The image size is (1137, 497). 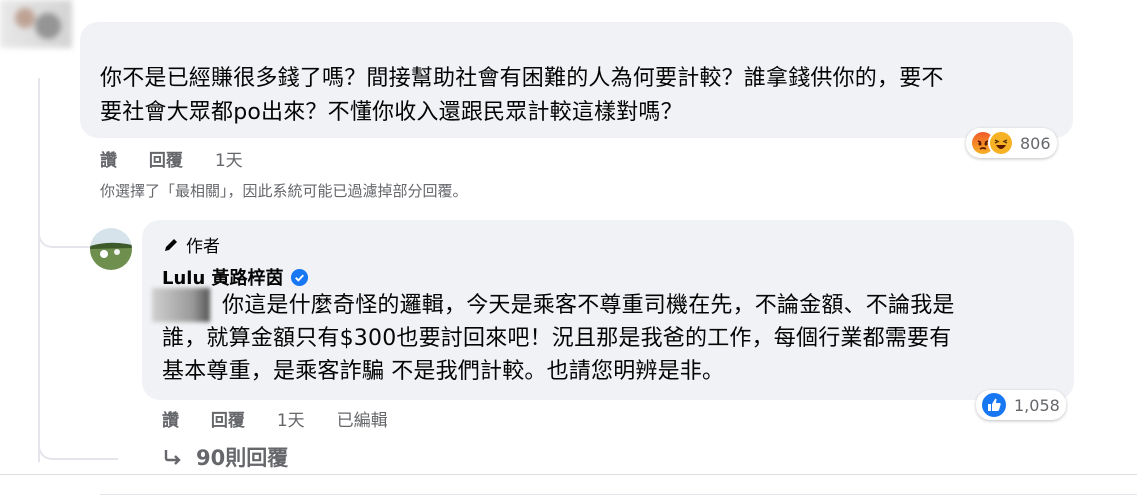 What do you see at coordinates (522, 78) in the screenshot?
I see `comment-text-line-1: 你不是已經賺很多錢了嗎？間接幫助社會有困難的人為何要計較？誰拿錢供你的，要不` at bounding box center [522, 78].